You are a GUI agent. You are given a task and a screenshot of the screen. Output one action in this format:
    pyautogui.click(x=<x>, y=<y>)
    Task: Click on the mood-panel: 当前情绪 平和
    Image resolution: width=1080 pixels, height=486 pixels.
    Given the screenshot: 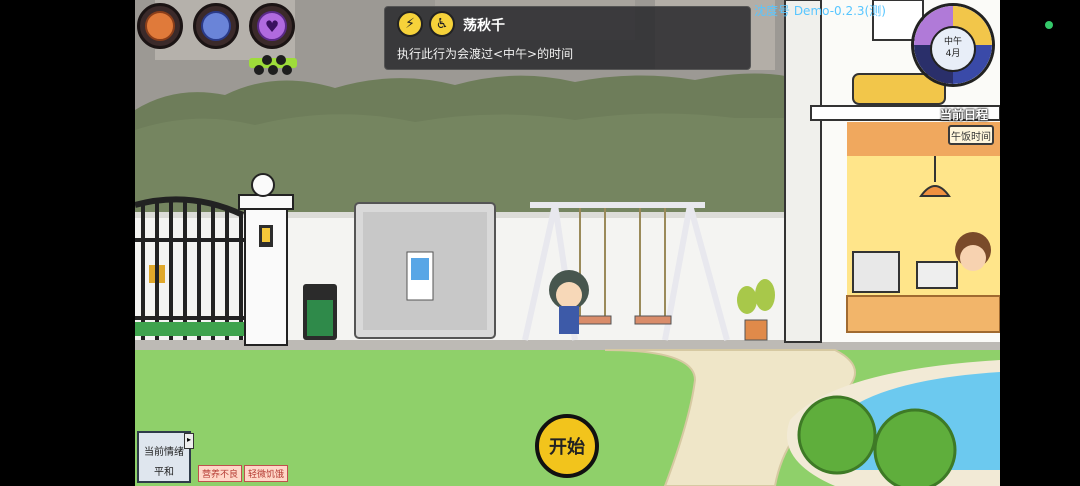 What is the action you would take?
    pyautogui.click(x=164, y=457)
    